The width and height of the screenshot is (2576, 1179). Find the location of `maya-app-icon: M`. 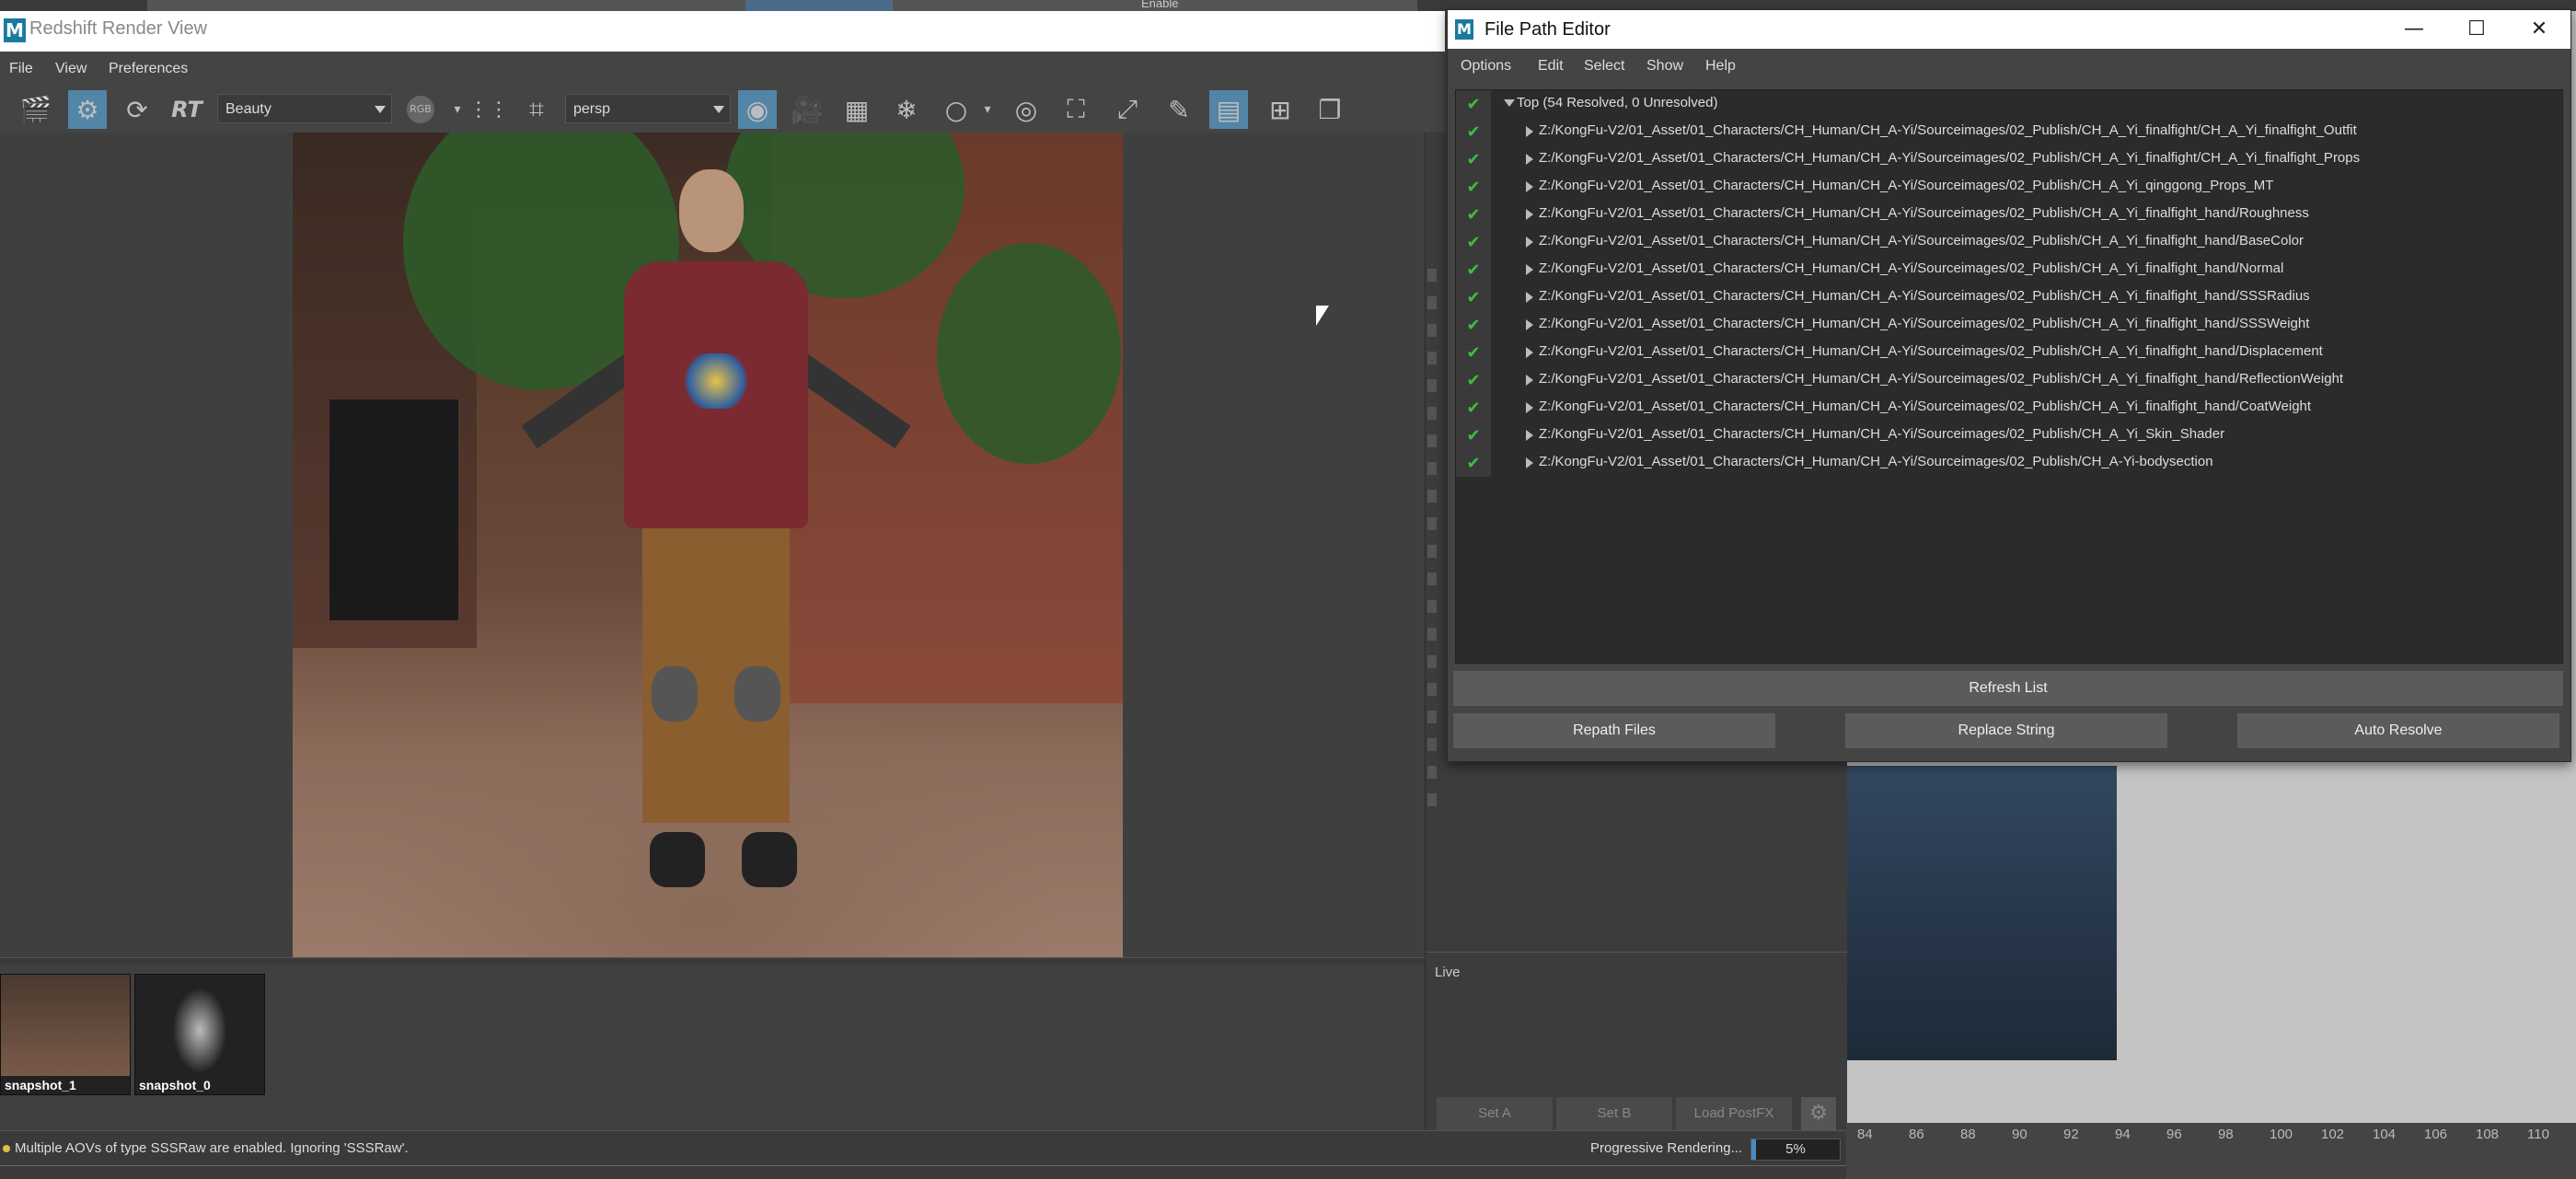

maya-app-icon: M is located at coordinates (15, 30).